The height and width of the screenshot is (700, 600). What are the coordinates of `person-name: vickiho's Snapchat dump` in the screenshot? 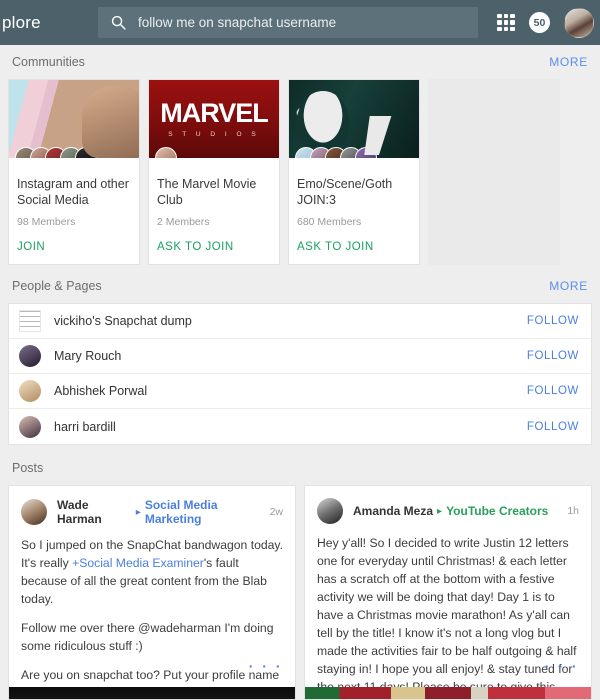 It's located at (123, 321).